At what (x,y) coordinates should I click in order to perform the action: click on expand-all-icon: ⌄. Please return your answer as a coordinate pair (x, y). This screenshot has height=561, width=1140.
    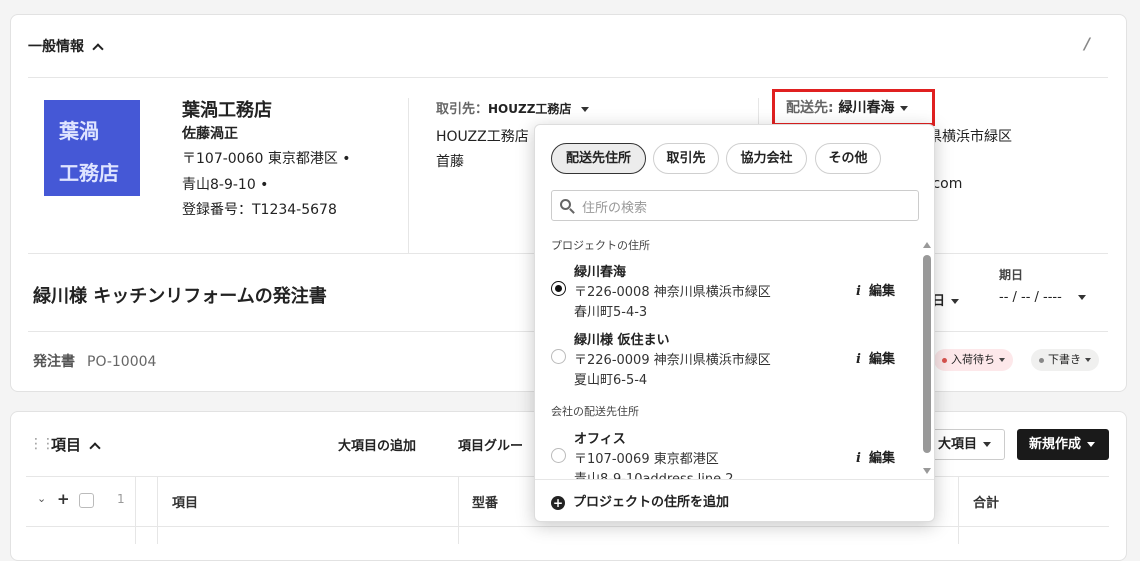
    Looking at the image, I should click on (41, 498).